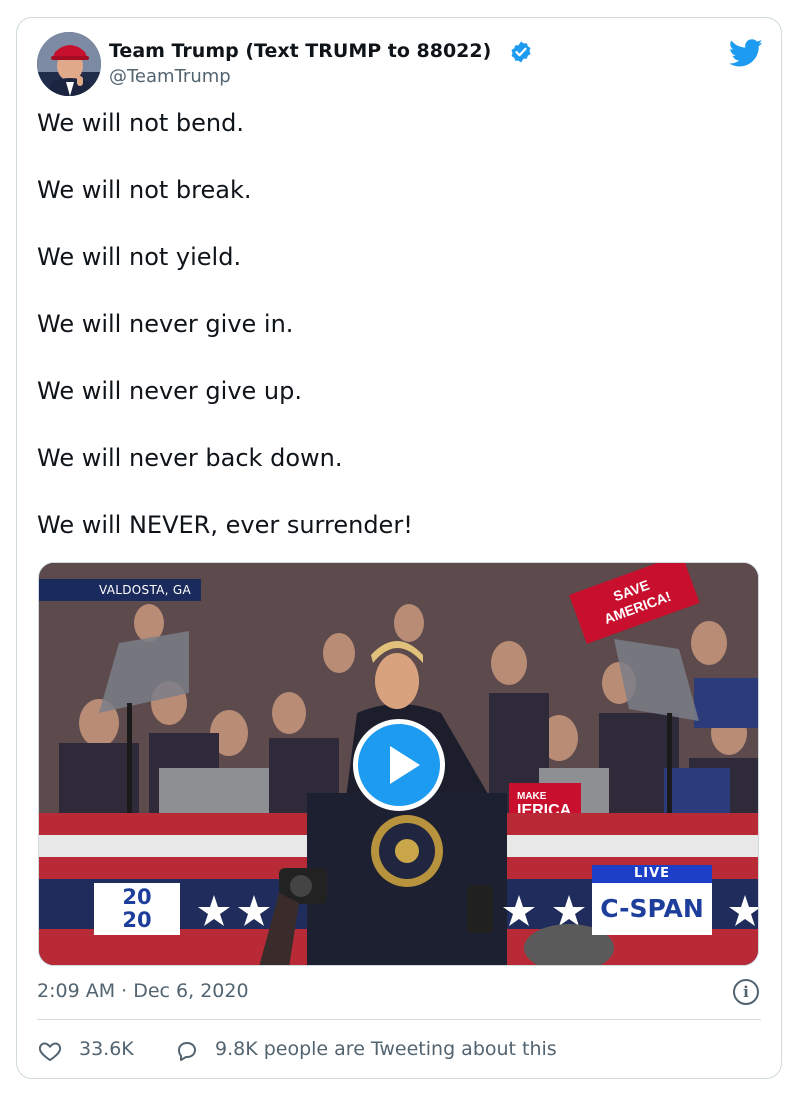 This screenshot has width=799, height=1101. I want to click on heart-icon, so click(50, 1051).